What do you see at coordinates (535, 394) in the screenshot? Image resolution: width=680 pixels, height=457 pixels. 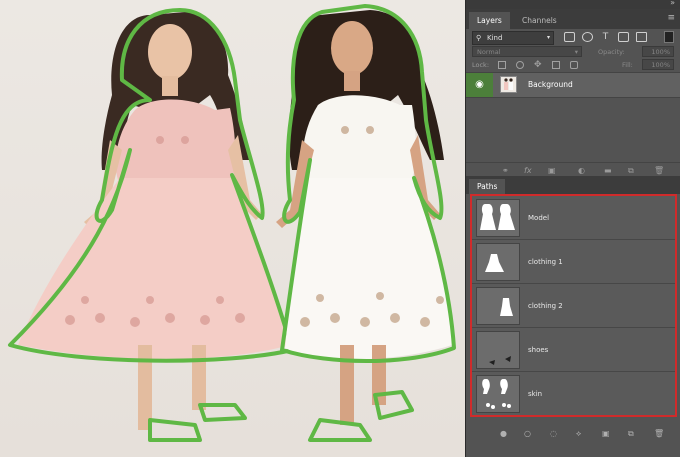 I see `path-name: skin` at bounding box center [535, 394].